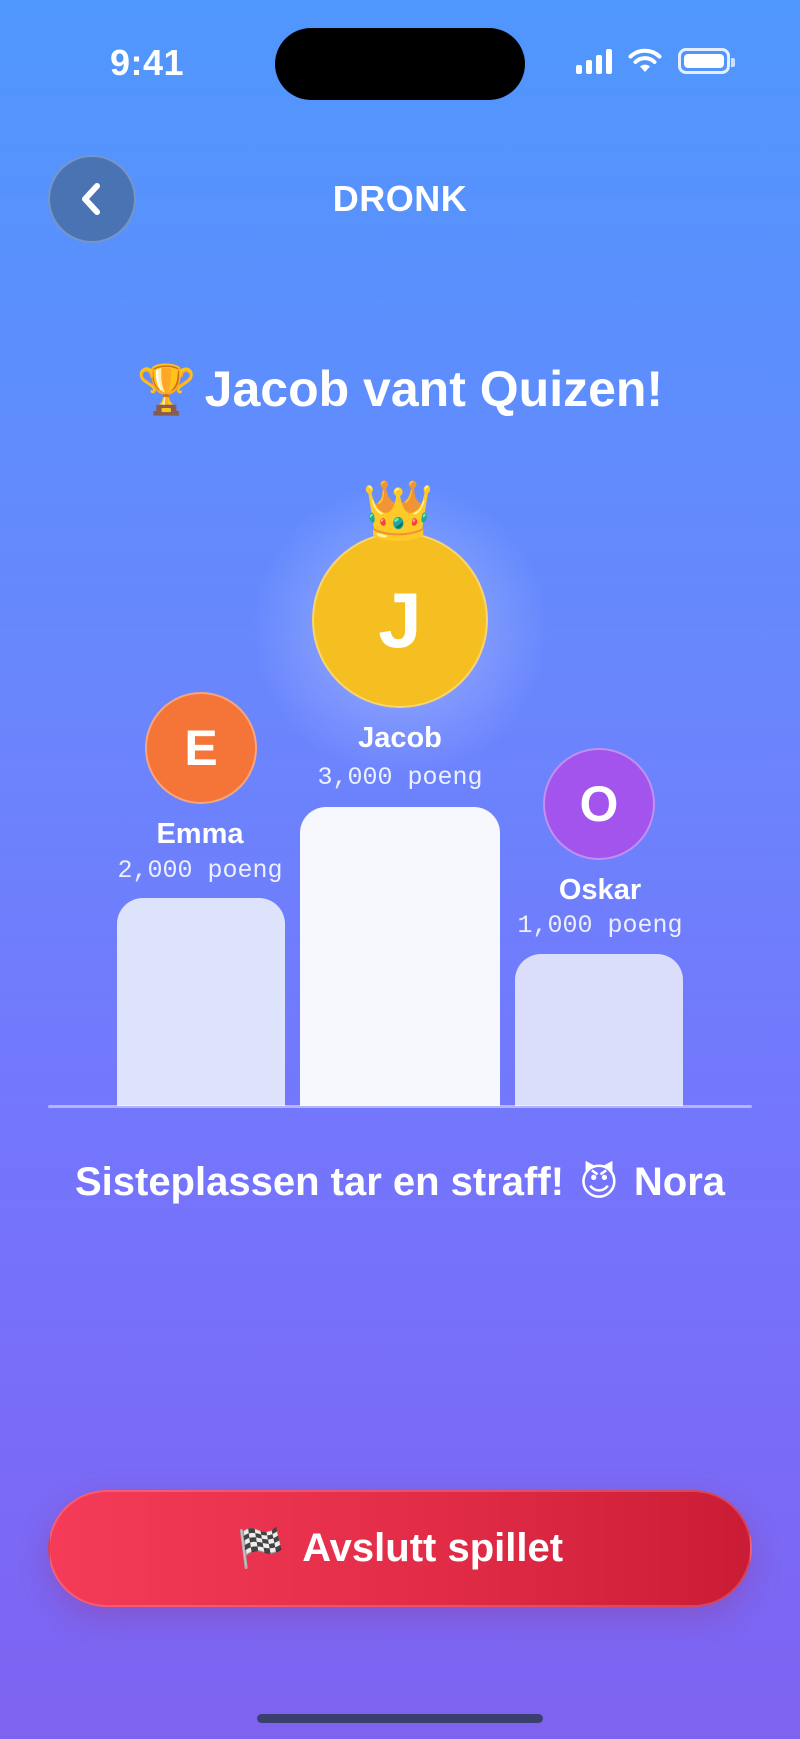 This screenshot has width=800, height=1739. I want to click on dynamic-island, so click(400, 64).